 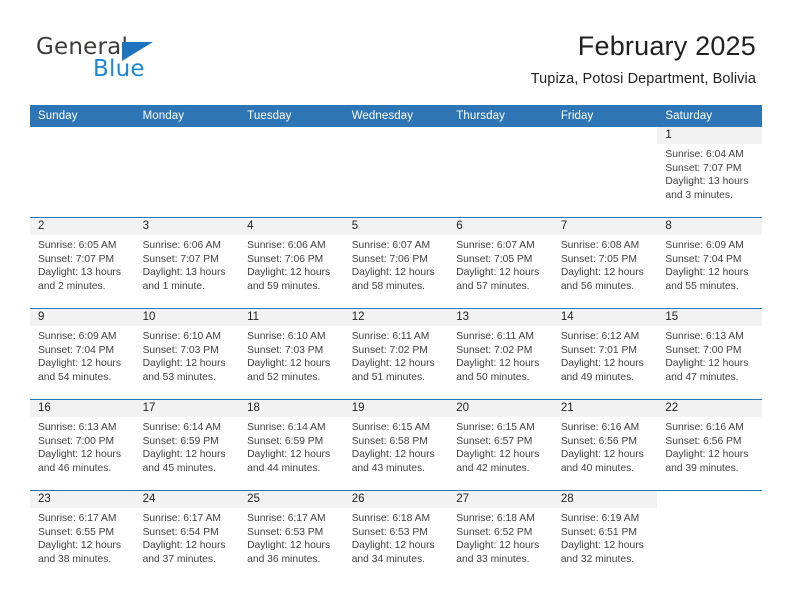 I want to click on sunset-text: Sunset: 6:55 PM, so click(x=76, y=532).